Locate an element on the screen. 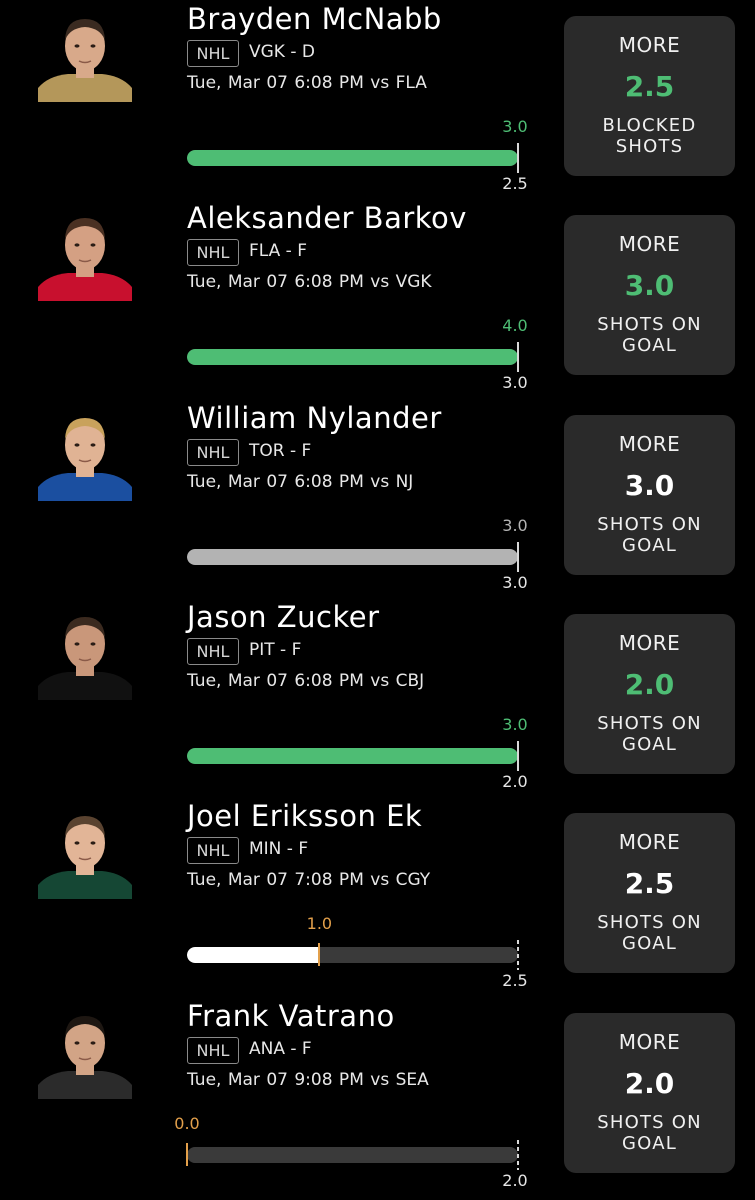 This screenshot has height=1200, width=755. player-name: William Nylander is located at coordinates (314, 417).